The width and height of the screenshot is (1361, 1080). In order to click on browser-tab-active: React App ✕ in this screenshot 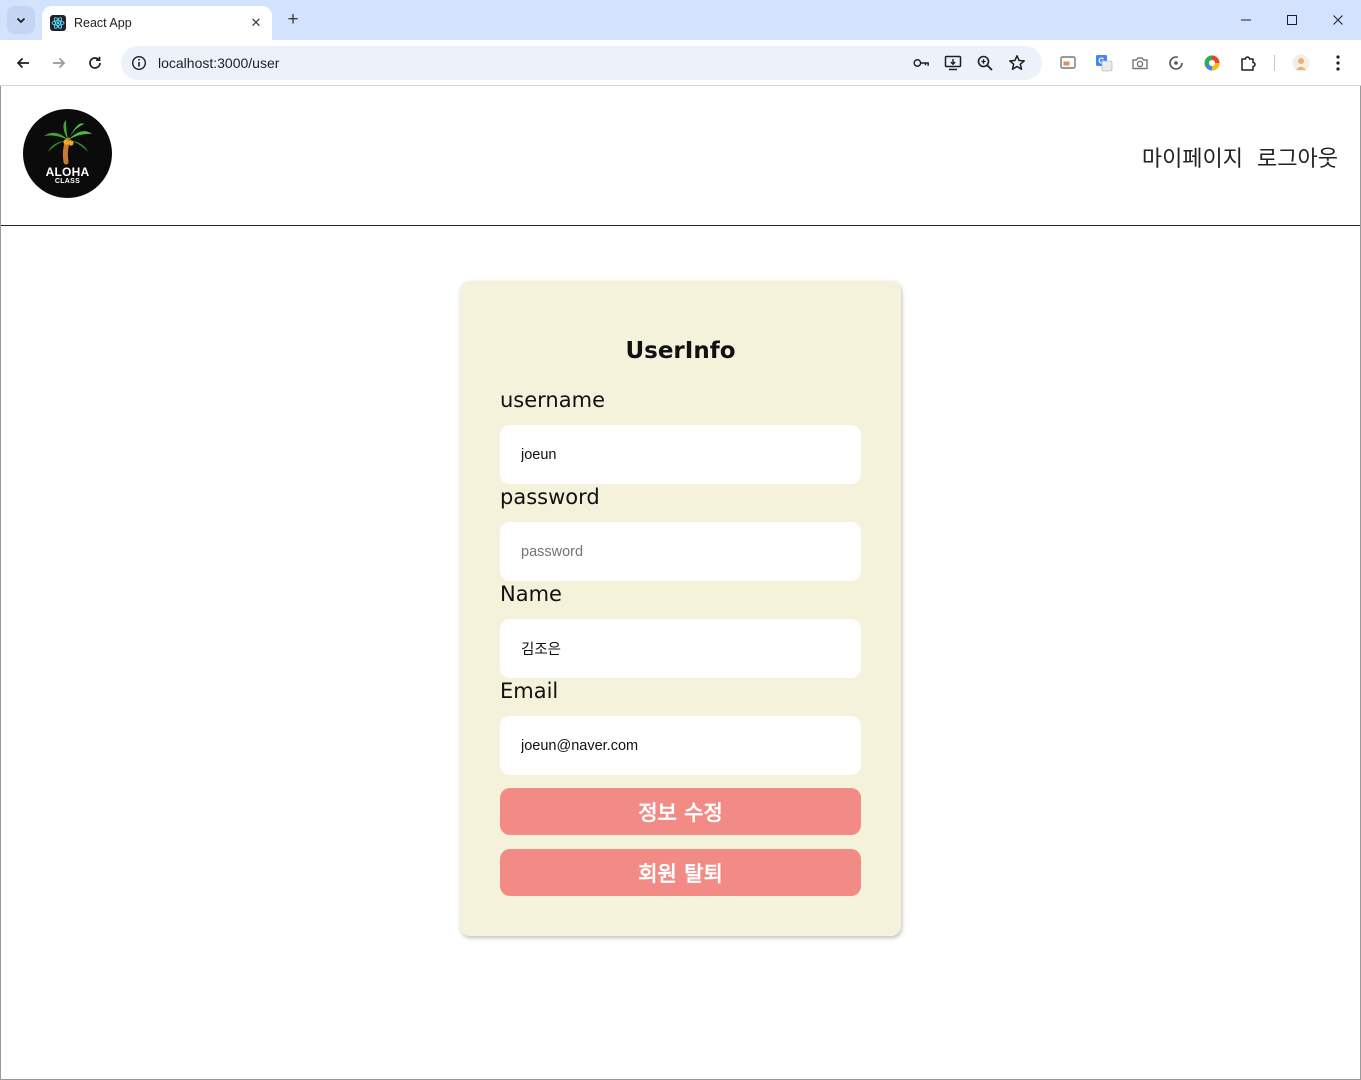, I will do `click(157, 23)`.